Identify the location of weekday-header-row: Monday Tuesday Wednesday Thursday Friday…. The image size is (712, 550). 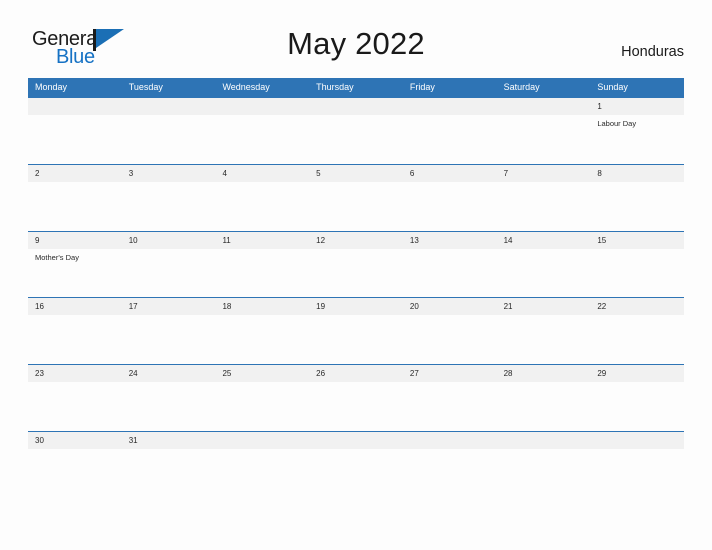
(356, 87).